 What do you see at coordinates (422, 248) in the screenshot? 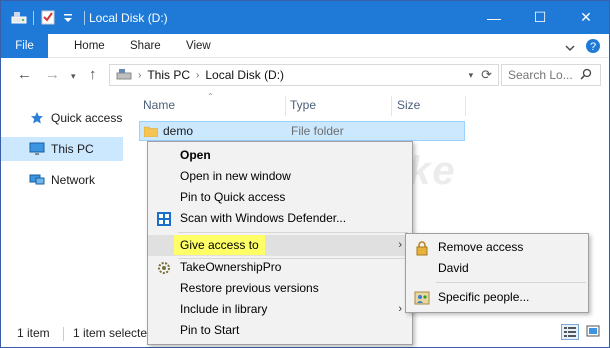
I see `lock-icon` at bounding box center [422, 248].